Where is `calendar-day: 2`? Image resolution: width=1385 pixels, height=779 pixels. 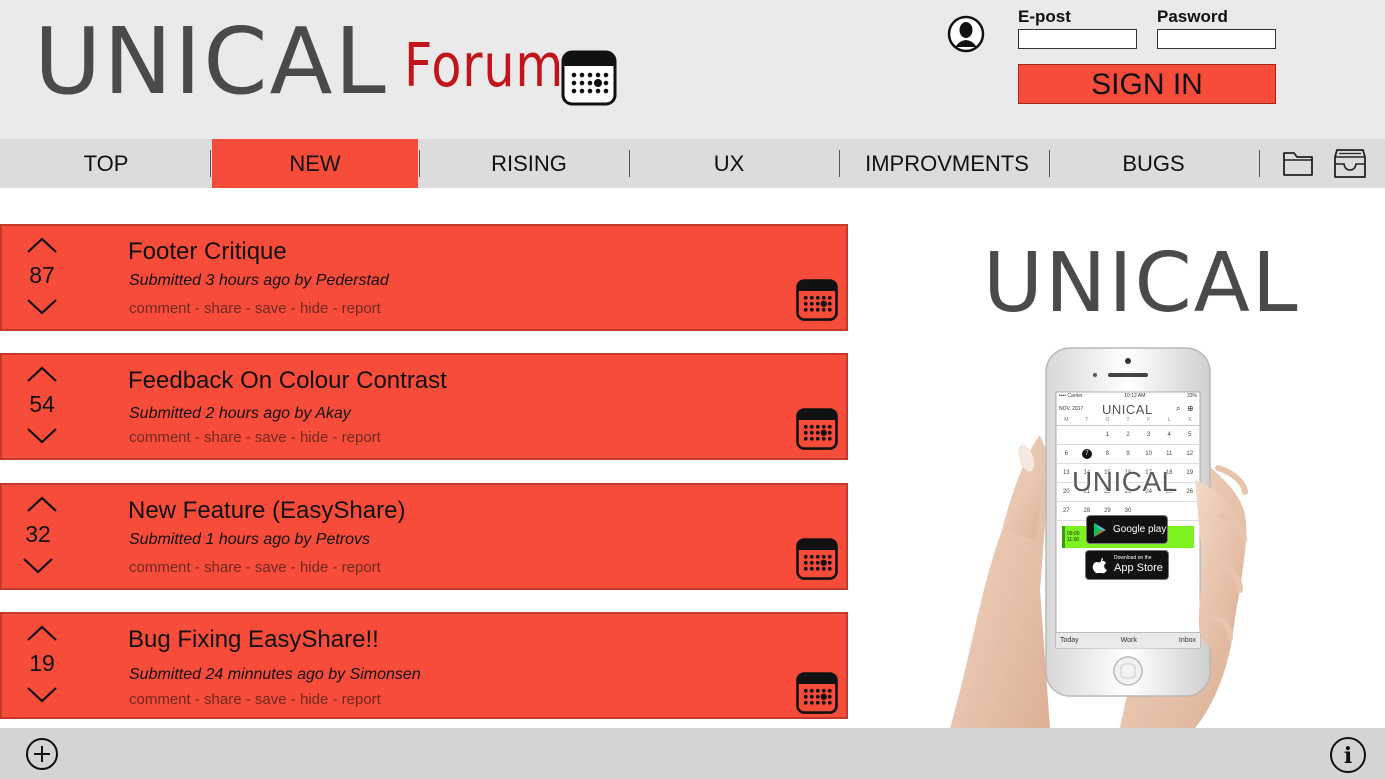 calendar-day: 2 is located at coordinates (1128, 435).